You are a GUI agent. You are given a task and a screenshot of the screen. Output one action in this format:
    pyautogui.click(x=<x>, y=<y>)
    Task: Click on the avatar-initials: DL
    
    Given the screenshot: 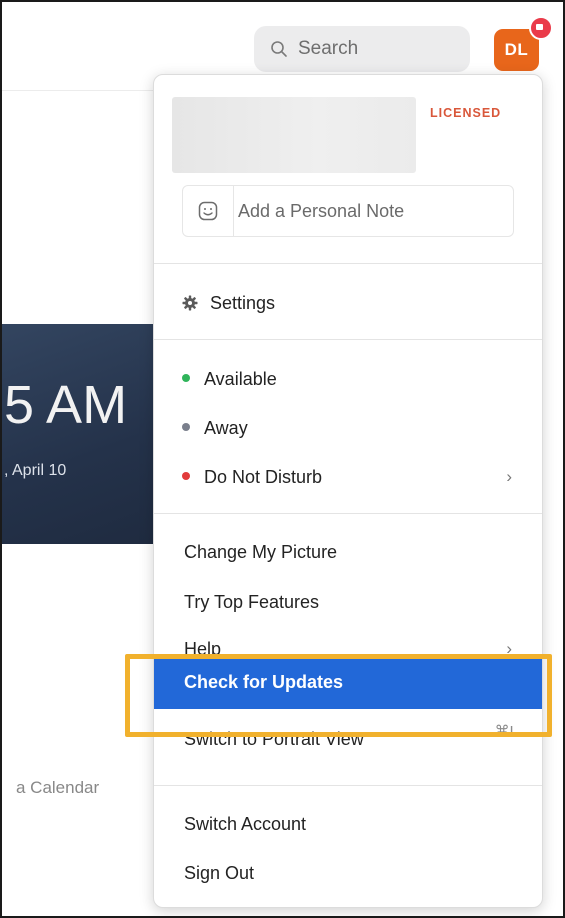 What is the action you would take?
    pyautogui.click(x=516, y=49)
    